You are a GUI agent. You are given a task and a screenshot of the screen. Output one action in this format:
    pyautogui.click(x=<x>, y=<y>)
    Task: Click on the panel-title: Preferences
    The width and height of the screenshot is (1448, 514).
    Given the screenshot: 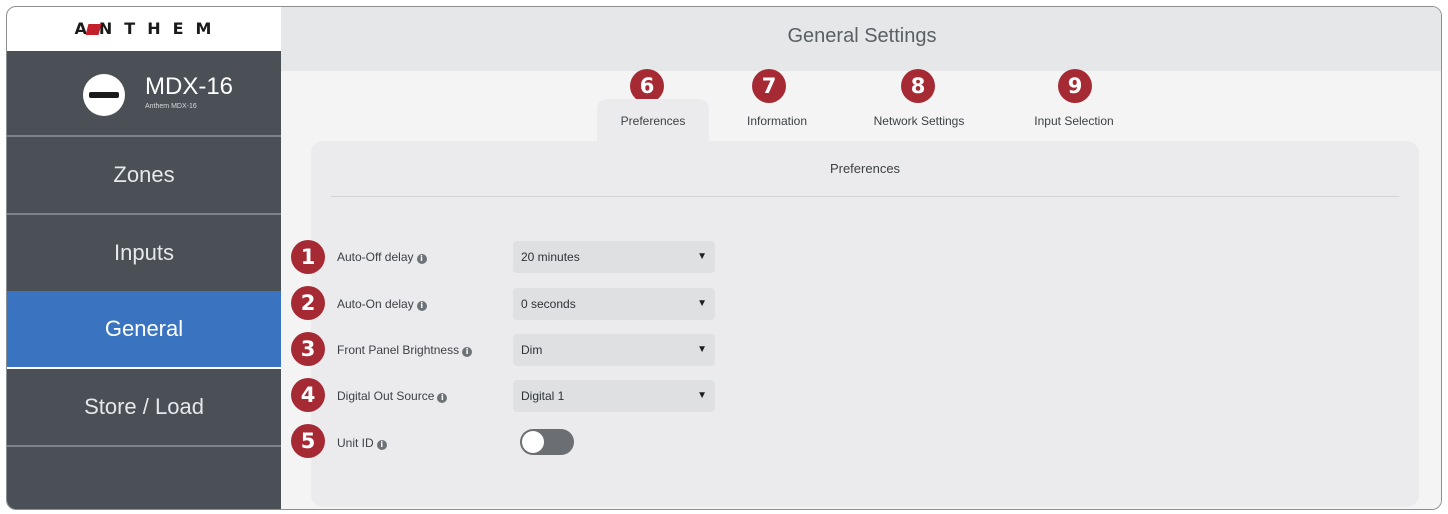 What is the action you would take?
    pyautogui.click(x=865, y=168)
    